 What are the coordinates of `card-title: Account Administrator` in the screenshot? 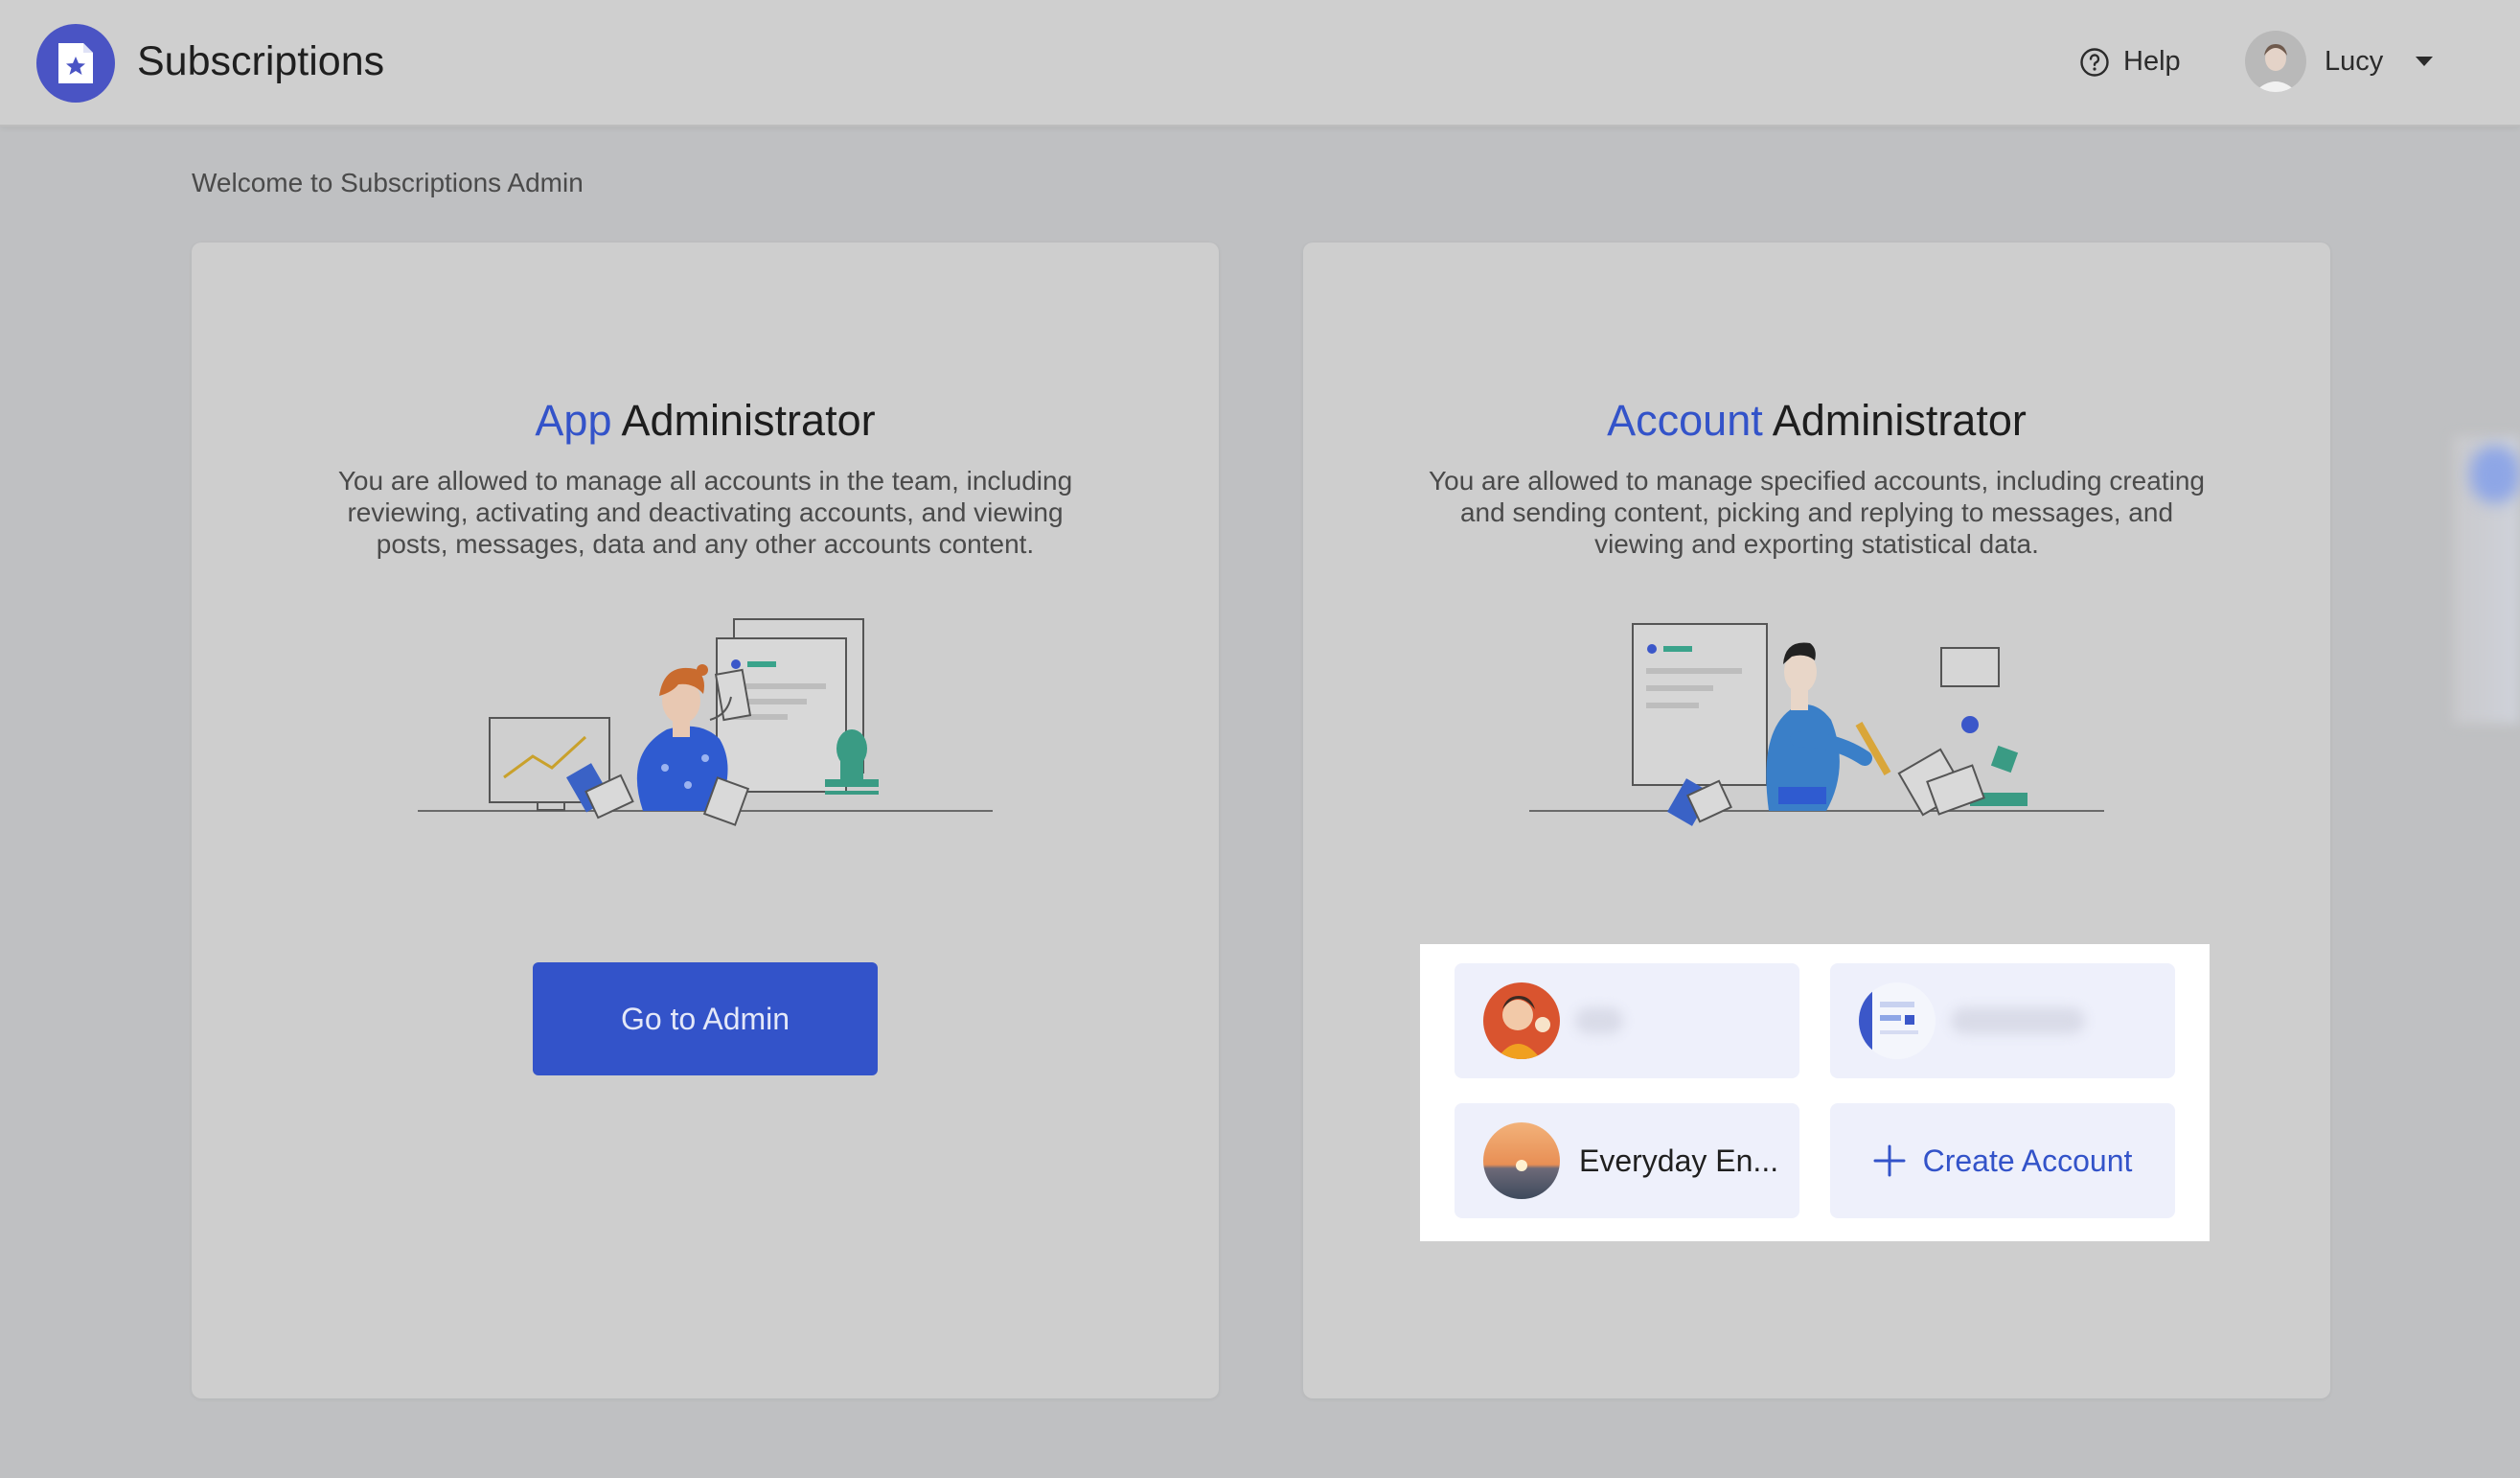 It's located at (1816, 421).